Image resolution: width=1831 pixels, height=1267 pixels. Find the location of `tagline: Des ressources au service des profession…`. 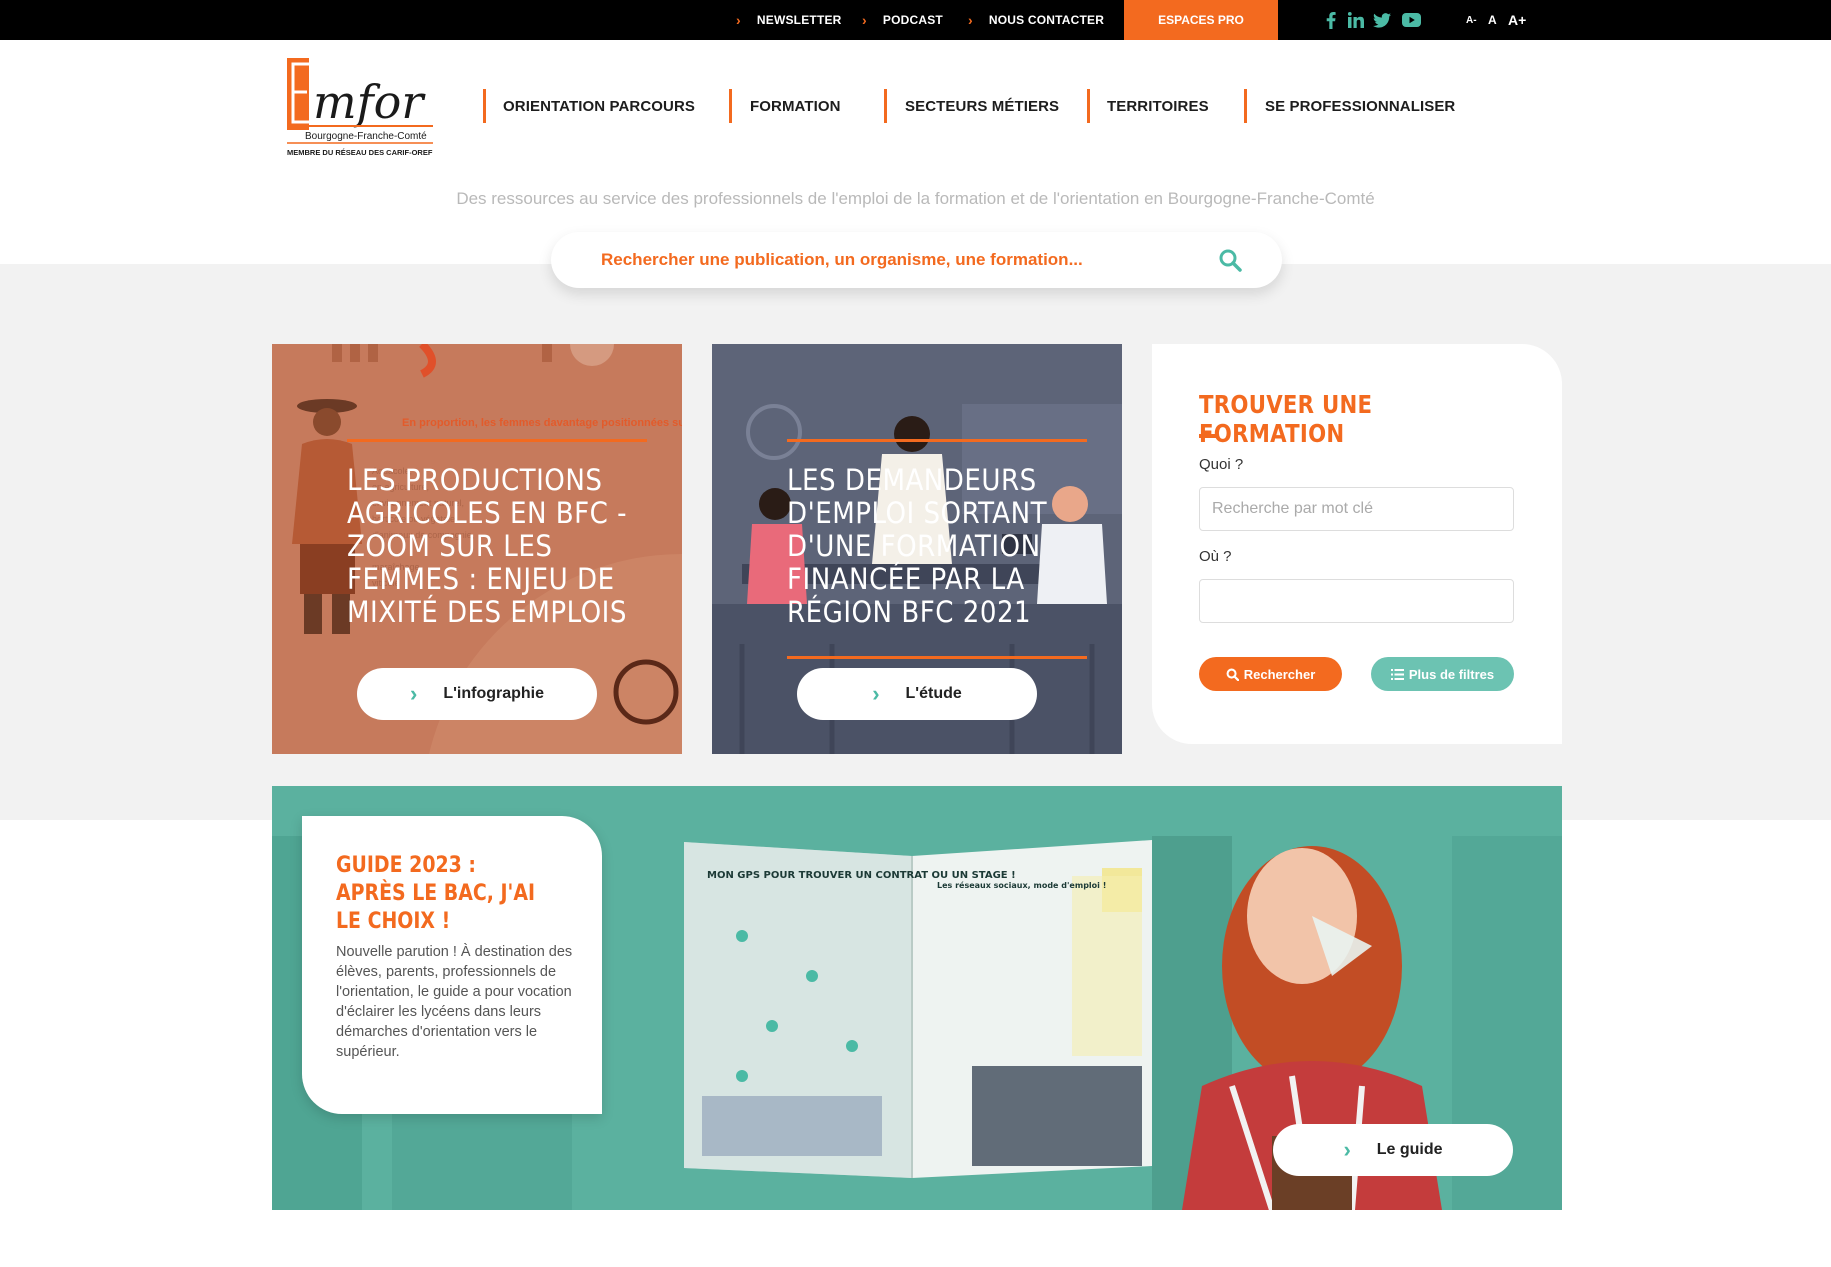

tagline: Des ressources au service des profession… is located at coordinates (915, 198).